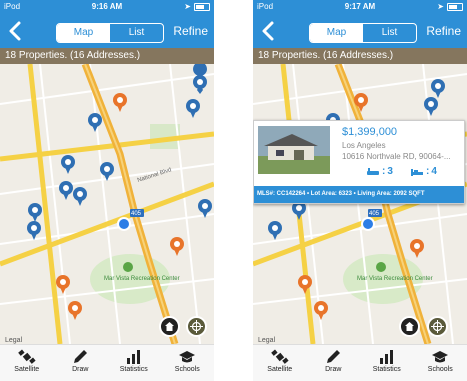  Describe the element at coordinates (370, 132) in the screenshot. I see `listing-price: $1,399,000` at that location.